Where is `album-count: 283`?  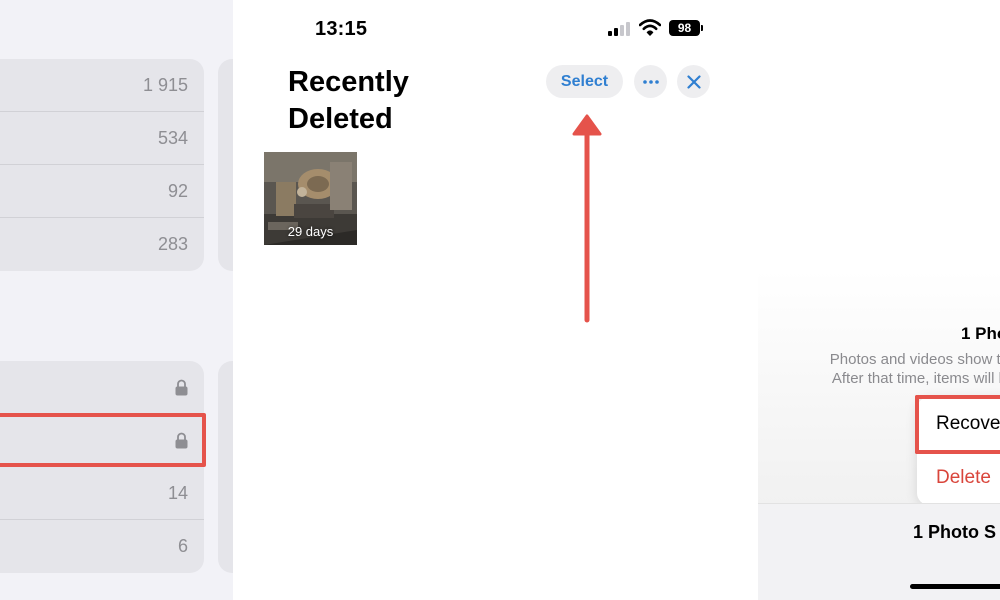 album-count: 283 is located at coordinates (172, 244).